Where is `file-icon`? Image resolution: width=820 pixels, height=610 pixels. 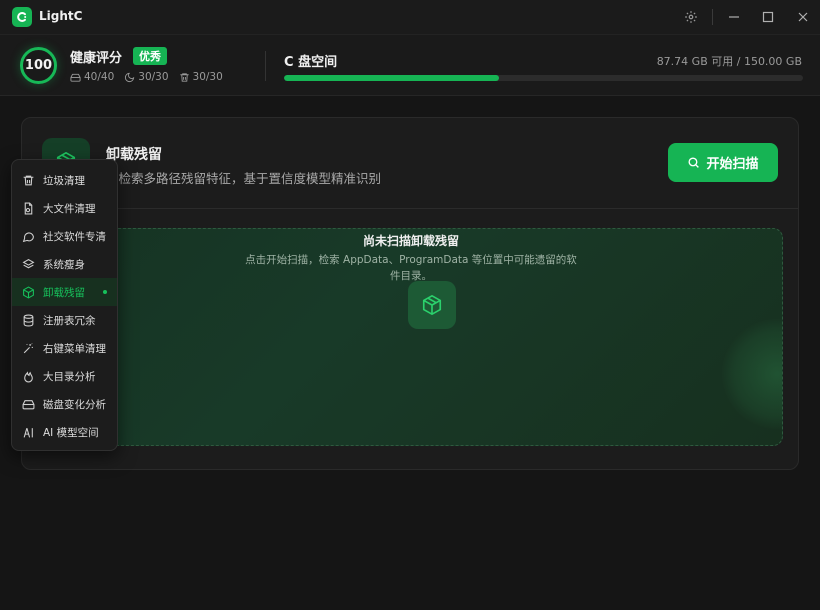
file-icon is located at coordinates (28, 208).